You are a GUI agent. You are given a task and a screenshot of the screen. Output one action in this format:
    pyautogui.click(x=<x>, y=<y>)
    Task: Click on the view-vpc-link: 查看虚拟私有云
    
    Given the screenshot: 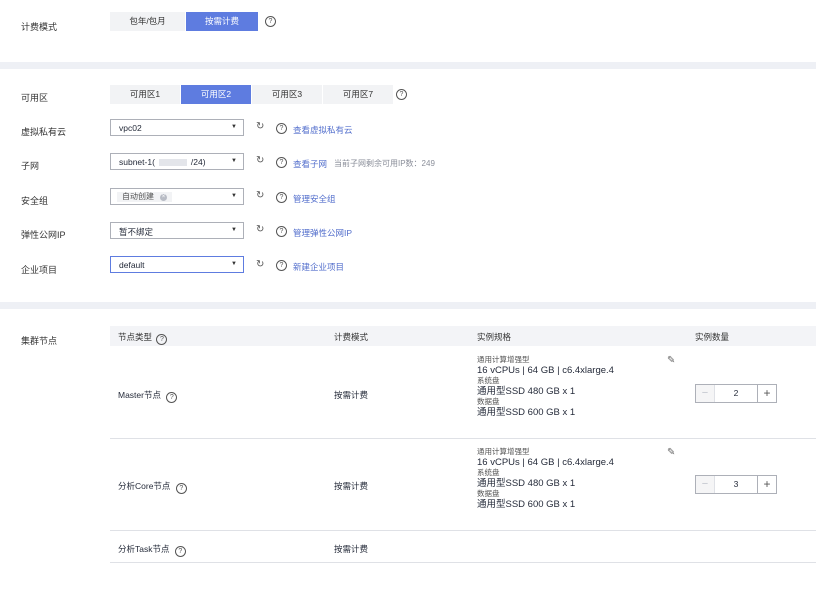 What is the action you would take?
    pyautogui.click(x=323, y=130)
    